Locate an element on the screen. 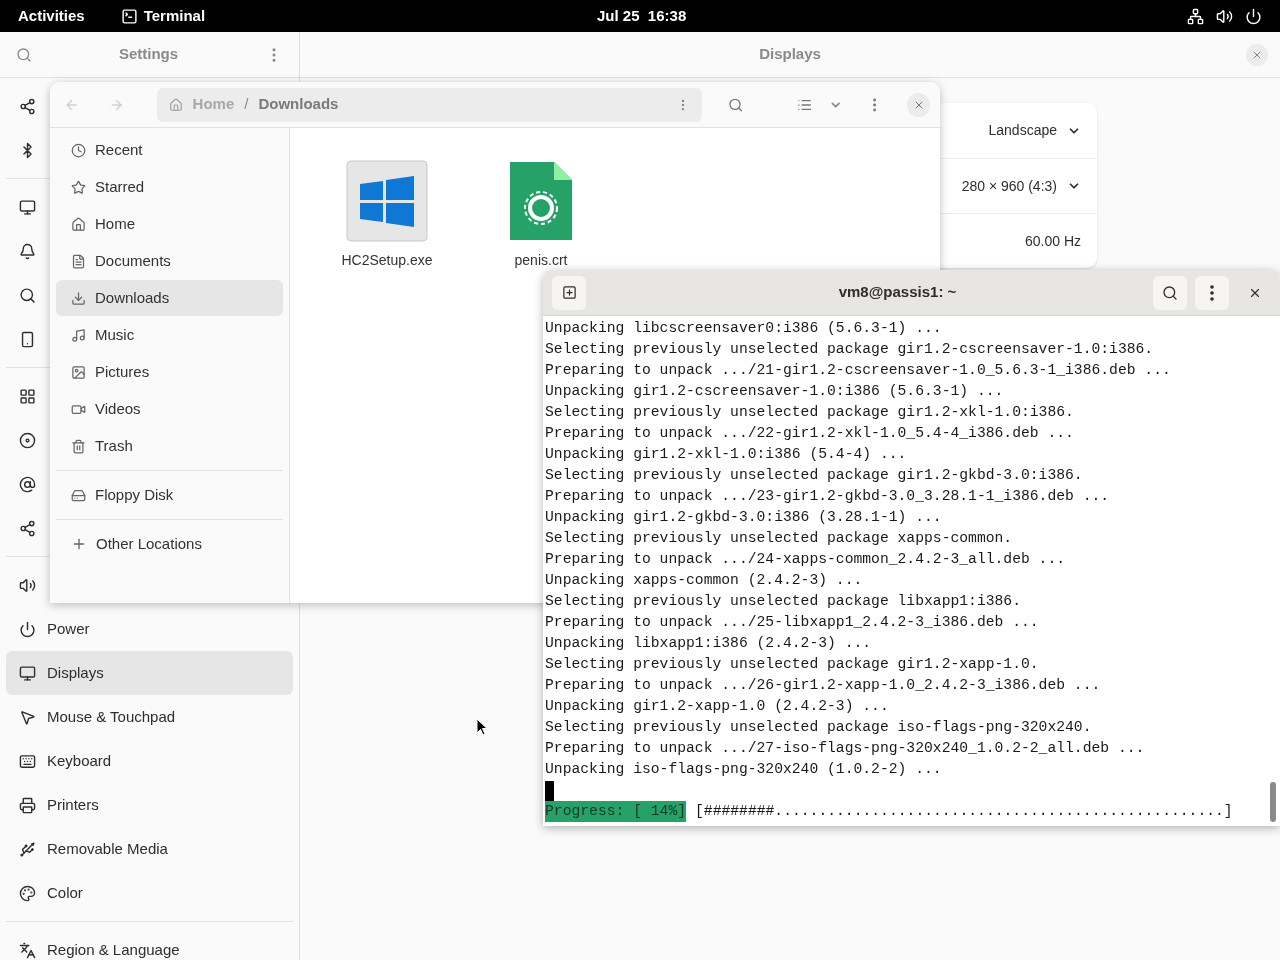 The width and height of the screenshot is (1280, 960). terminal-line: Selecting previously unselected package gir1.2-xkl-1.0:i386. is located at coordinates (810, 412).